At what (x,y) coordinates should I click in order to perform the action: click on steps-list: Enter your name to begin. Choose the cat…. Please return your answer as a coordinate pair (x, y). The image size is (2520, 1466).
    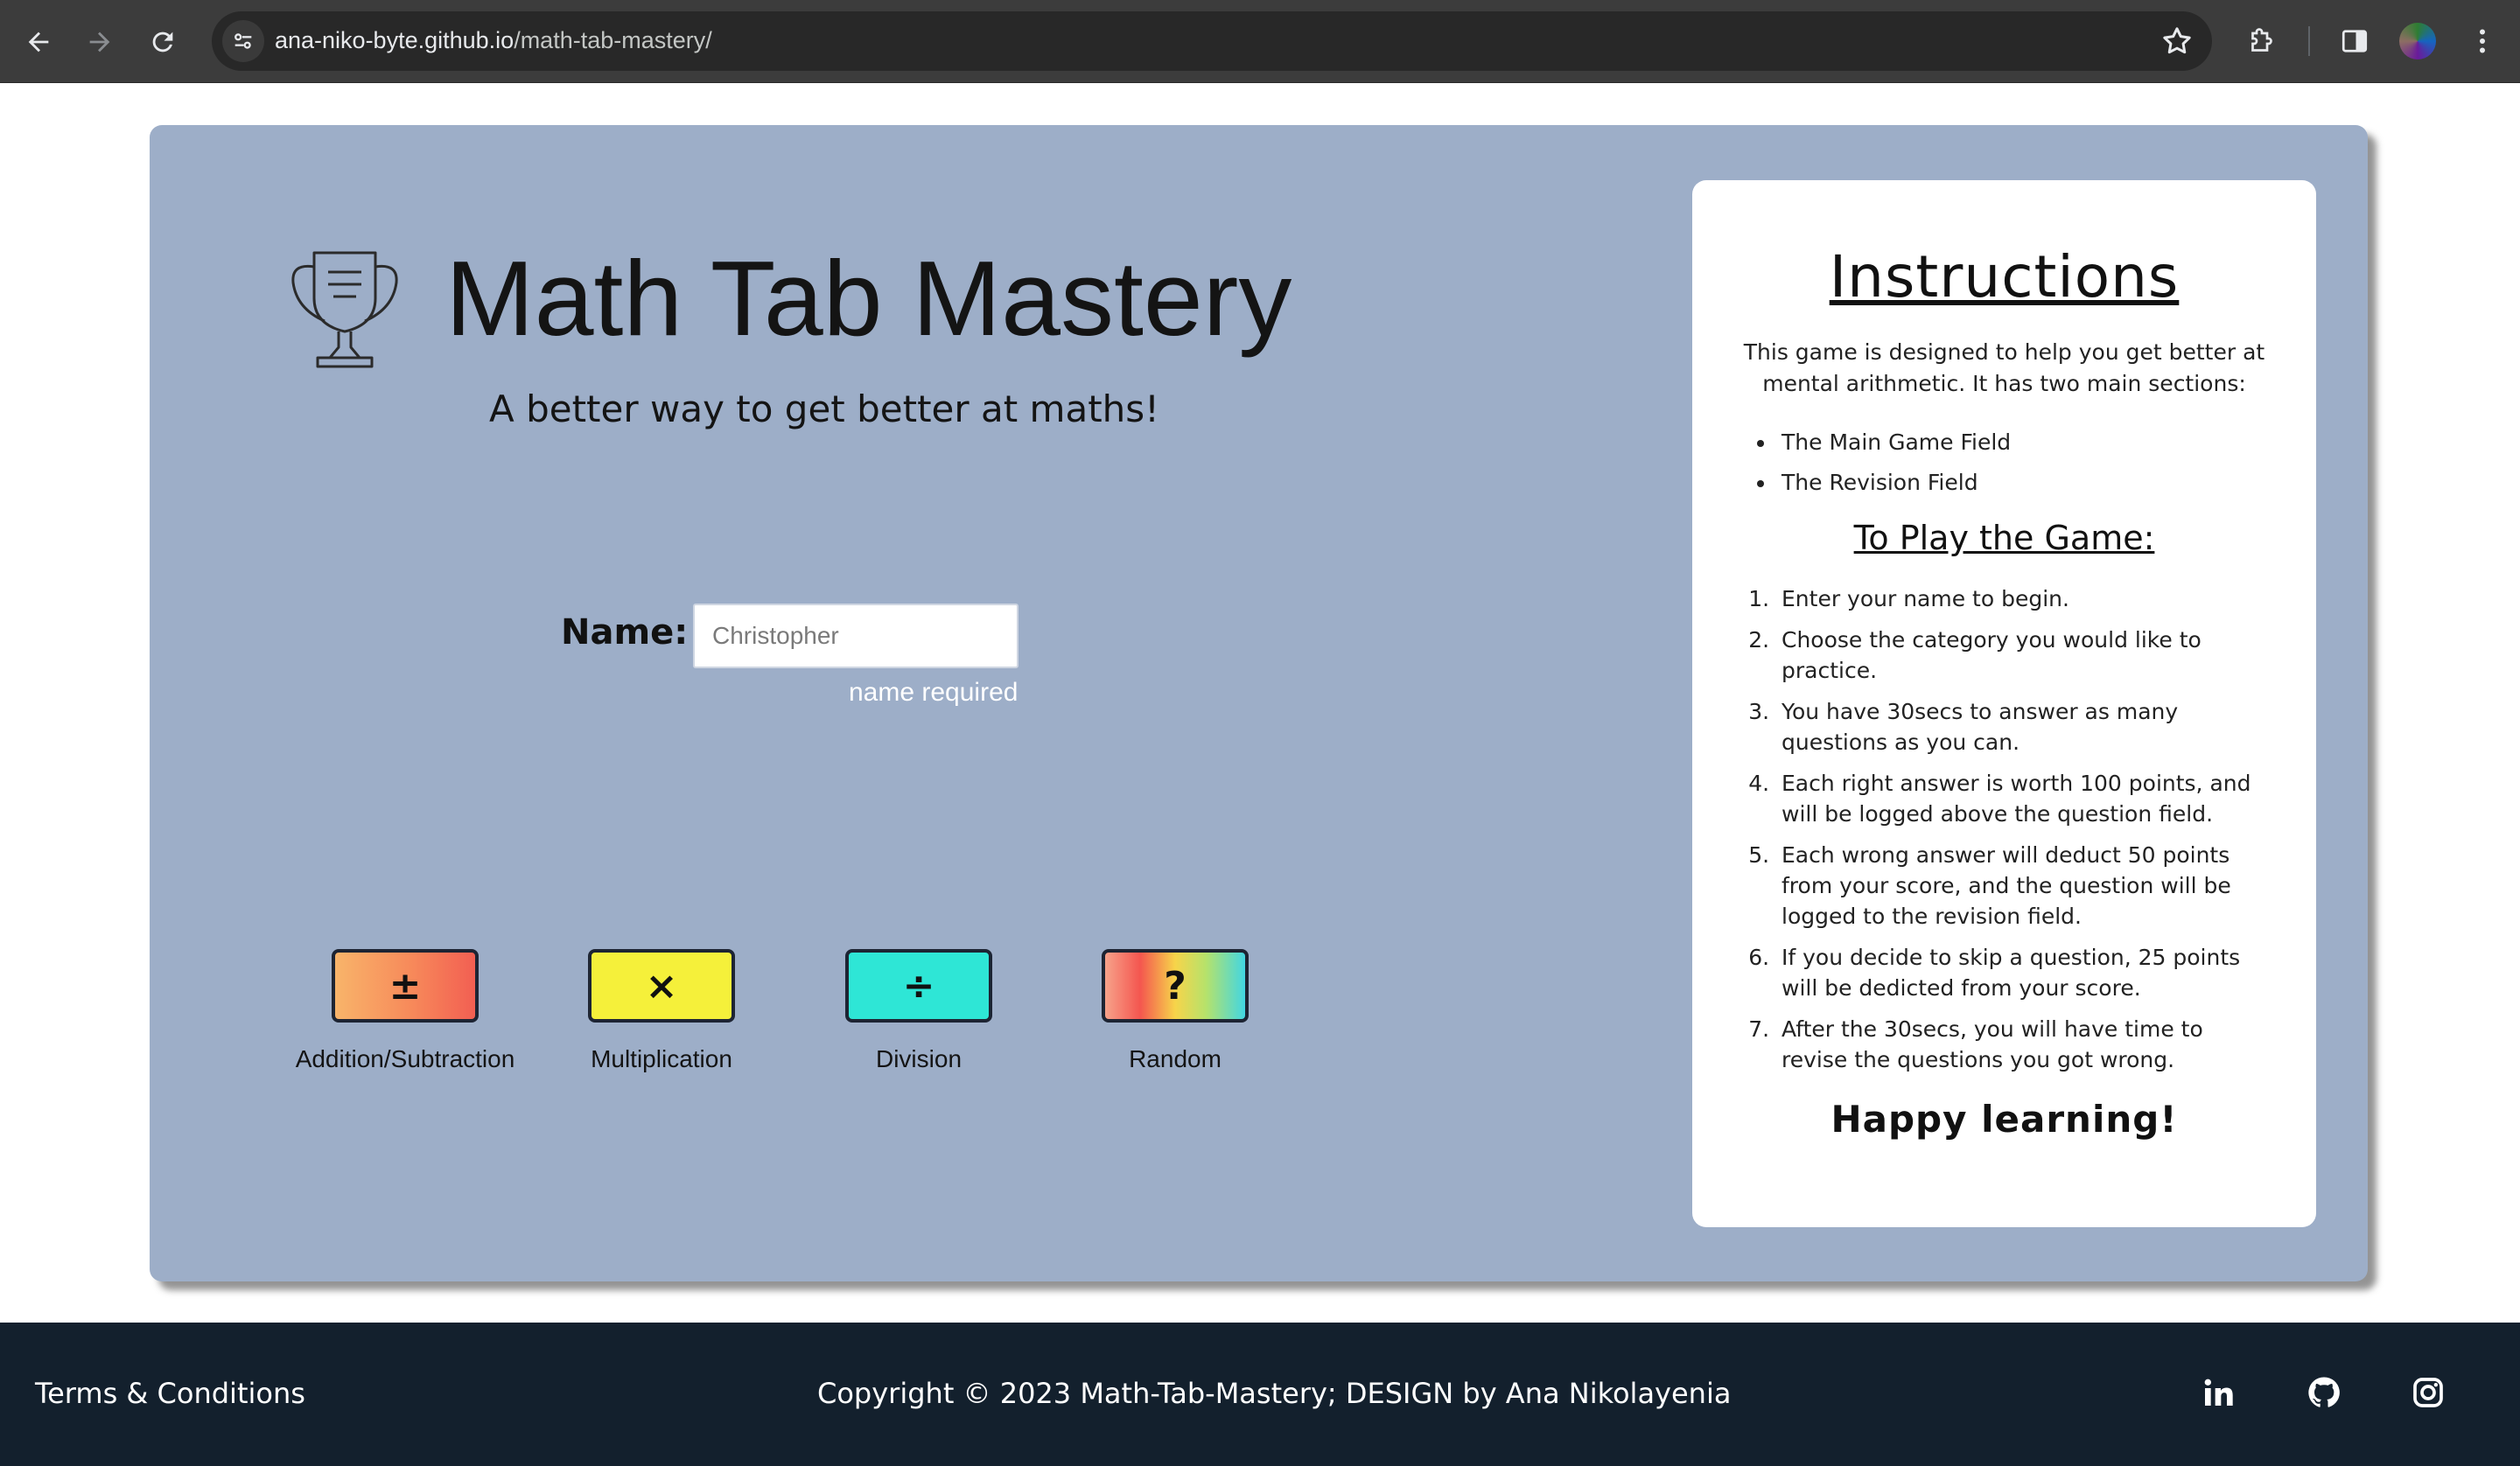
    Looking at the image, I should click on (2004, 829).